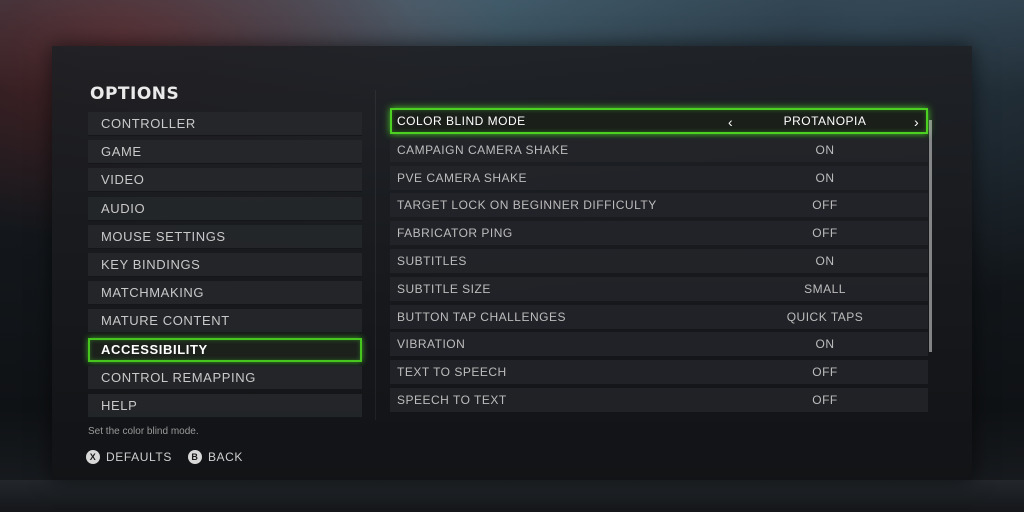 This screenshot has height=512, width=1024. Describe the element at coordinates (659, 205) in the screenshot. I see `setting-row-target-lock: TARGET LOCK ON BEGINNER DIFFICULTY OFF` at that location.